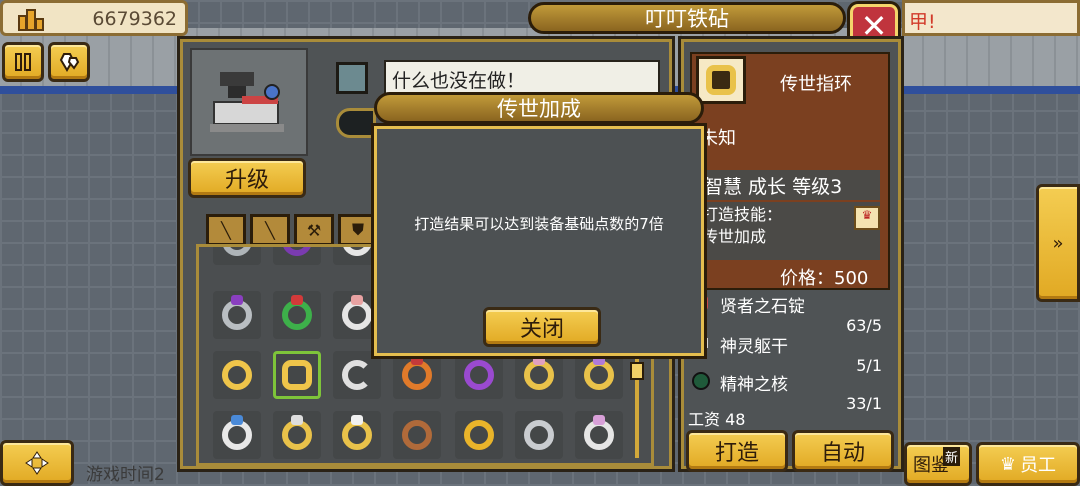  I want to click on craft-skill-box: 打造技能： 传世加成, so click(788, 231).